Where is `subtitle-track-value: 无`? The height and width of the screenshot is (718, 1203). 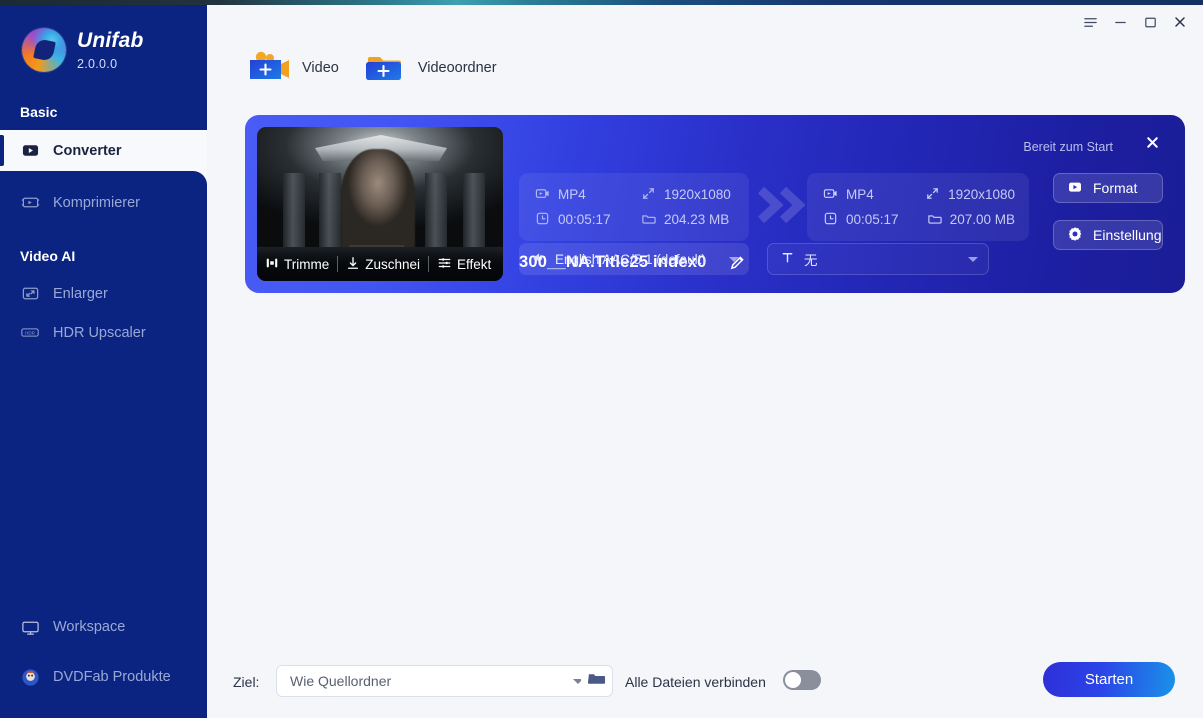 subtitle-track-value: 无 is located at coordinates (811, 260).